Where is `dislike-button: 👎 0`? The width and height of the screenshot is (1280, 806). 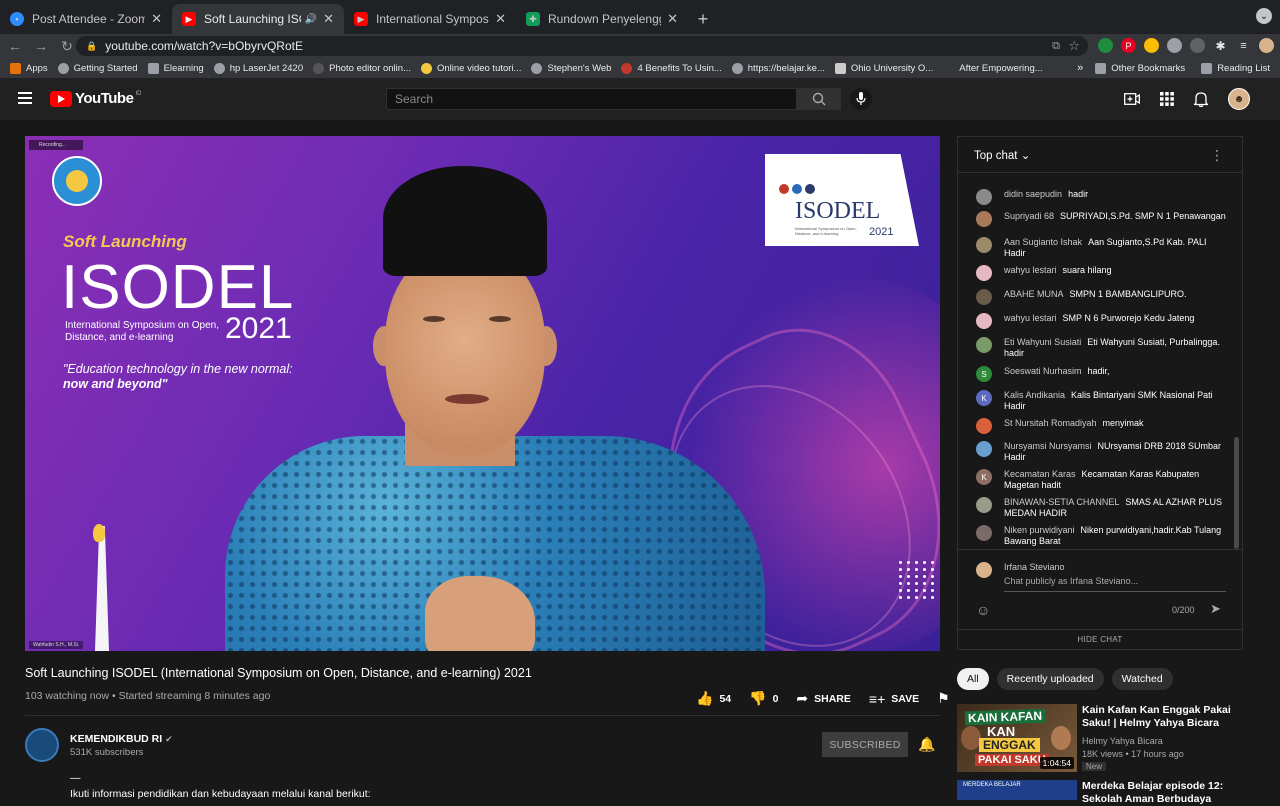 dislike-button: 👎 0 is located at coordinates (763, 698).